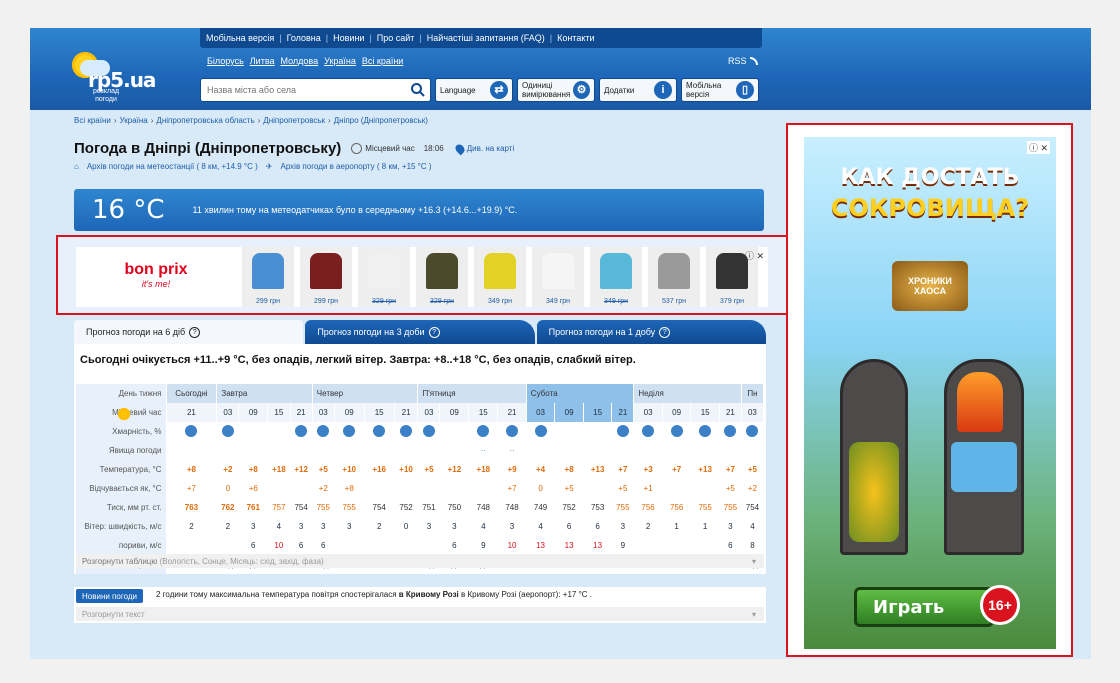 The width and height of the screenshot is (1120, 683). I want to click on time-cell: 09, so click(569, 412).